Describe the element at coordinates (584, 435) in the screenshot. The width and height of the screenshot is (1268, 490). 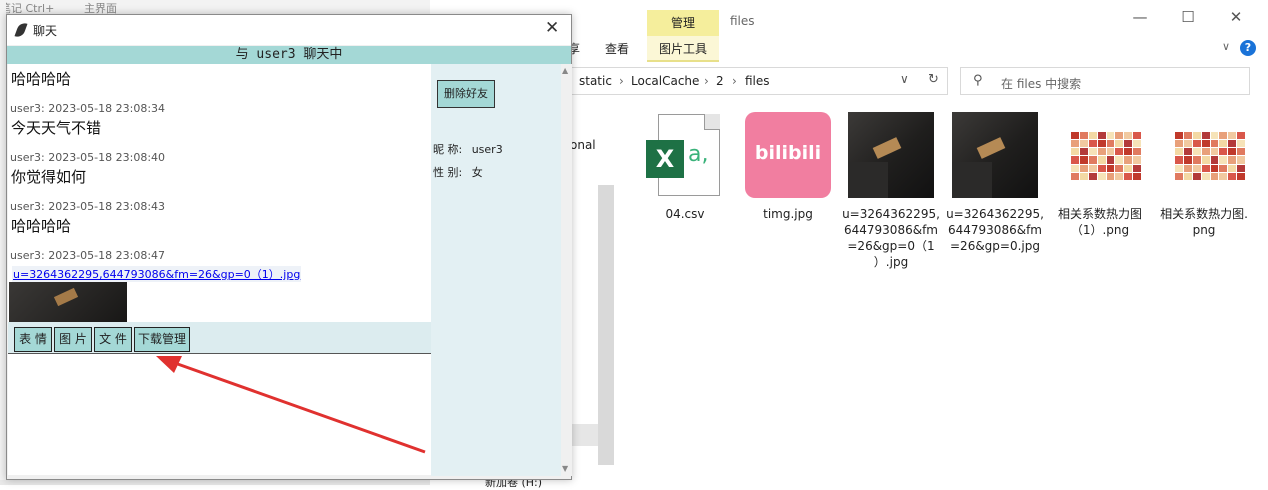
I see `nav-selected-item` at that location.